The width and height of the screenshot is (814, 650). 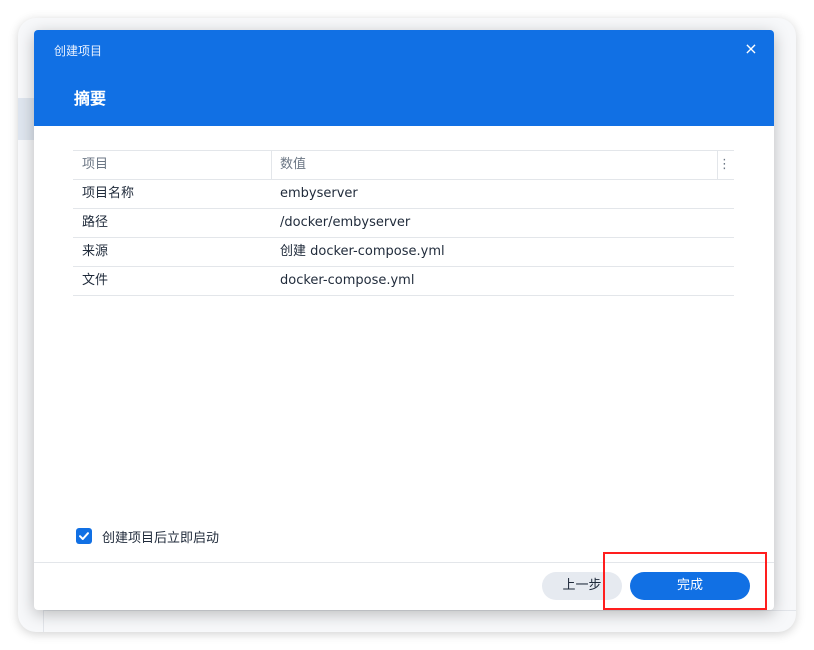 What do you see at coordinates (751, 49) in the screenshot?
I see `close-icon: ×` at bounding box center [751, 49].